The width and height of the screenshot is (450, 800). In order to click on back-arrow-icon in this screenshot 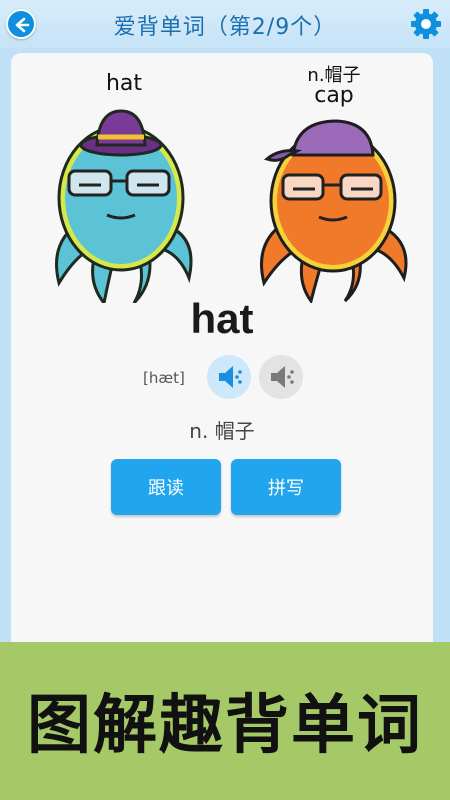, I will do `click(22, 25)`.